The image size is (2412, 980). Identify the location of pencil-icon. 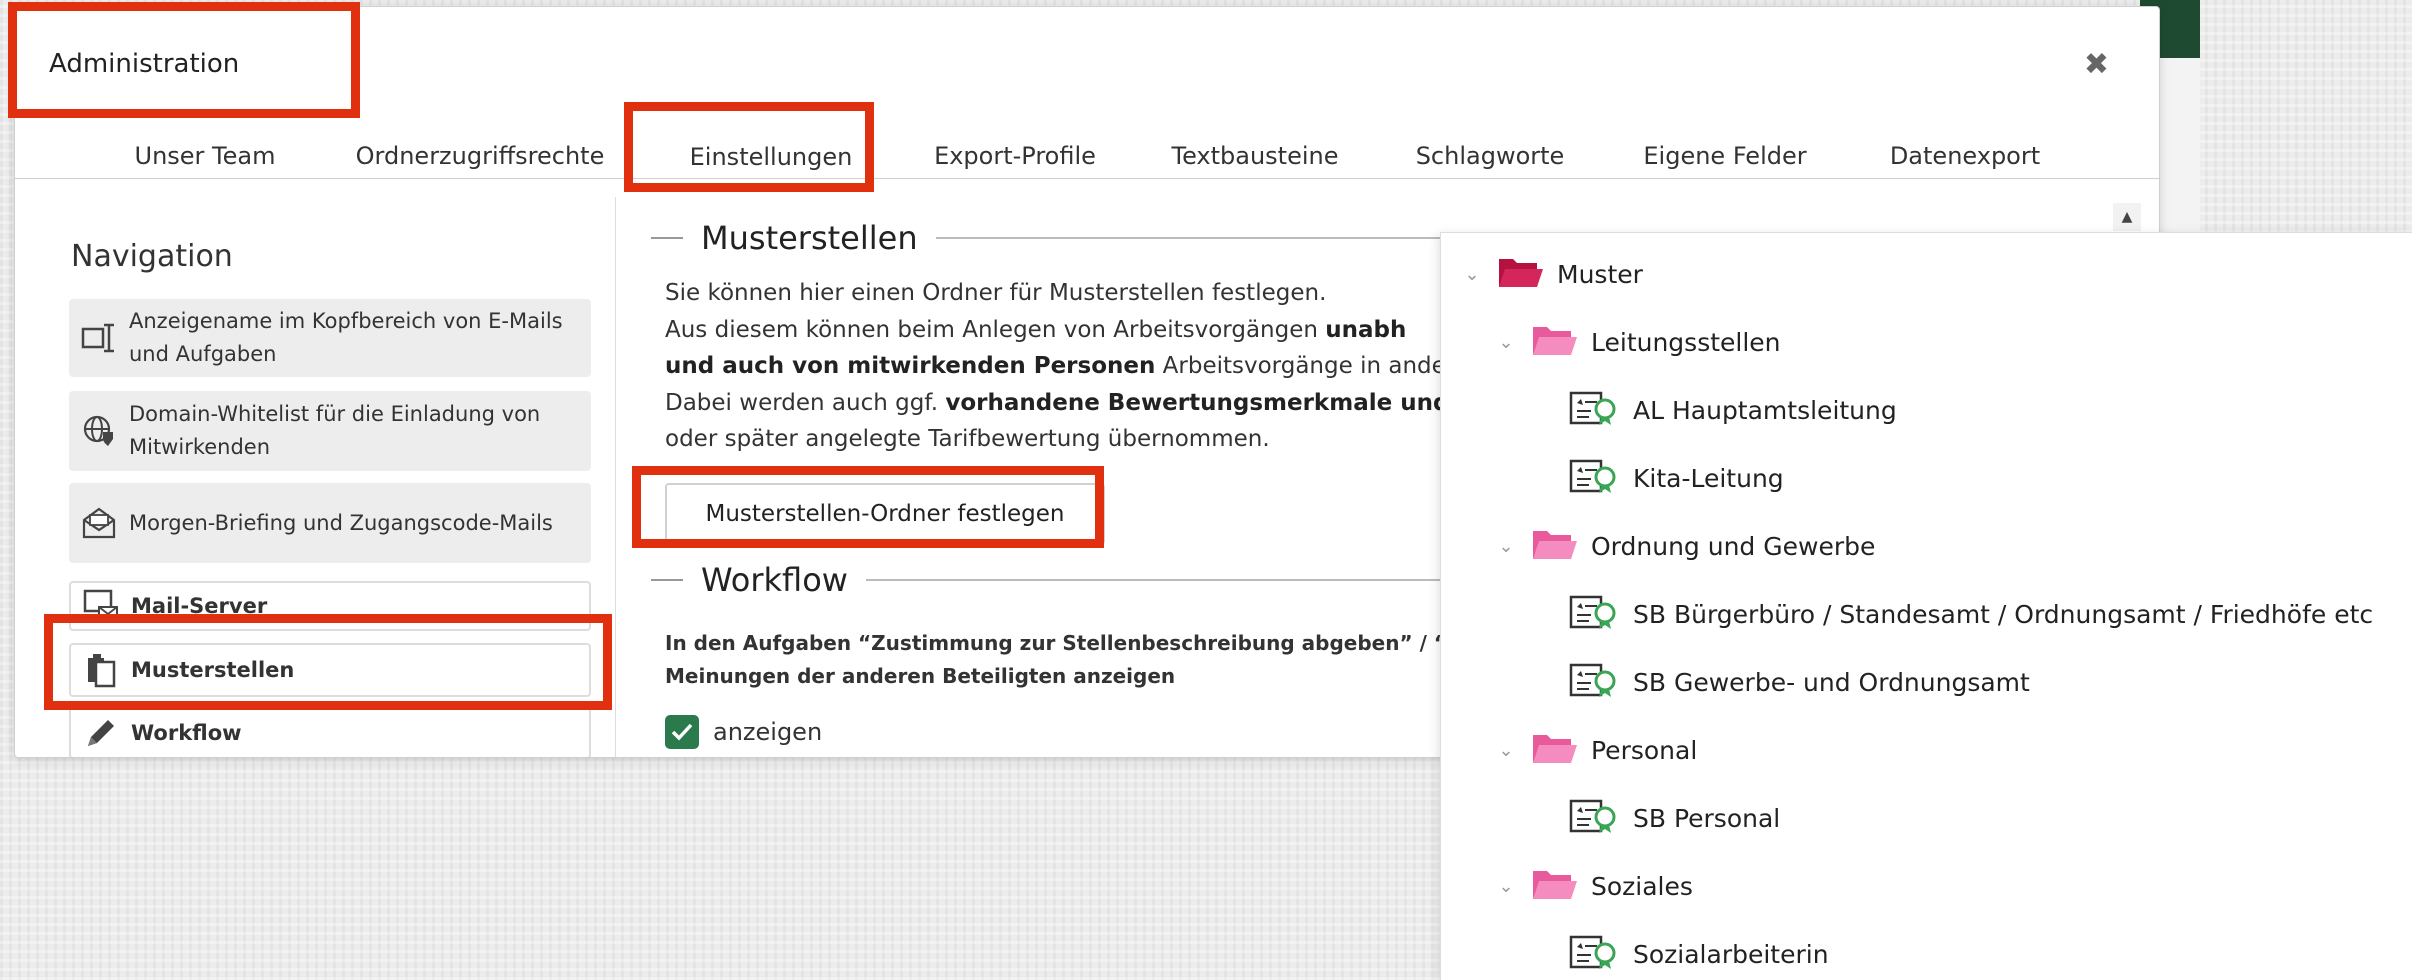
(101, 733).